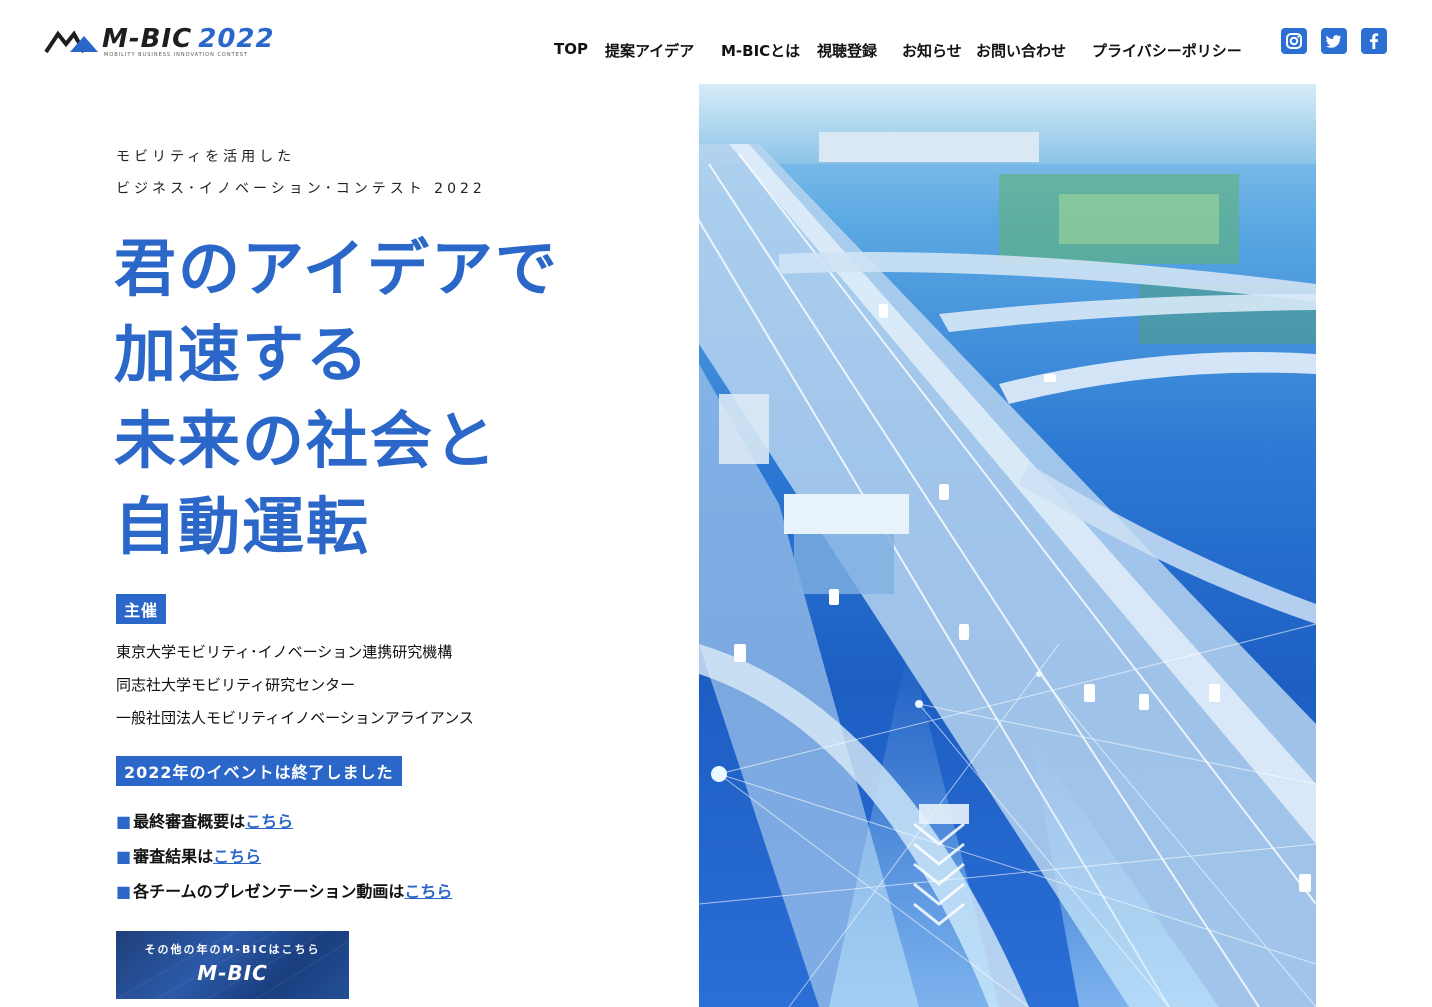  What do you see at coordinates (176, 55) in the screenshot?
I see `logo-tagline: MOBILITY BUSINESS INNOVATION CONTEST` at bounding box center [176, 55].